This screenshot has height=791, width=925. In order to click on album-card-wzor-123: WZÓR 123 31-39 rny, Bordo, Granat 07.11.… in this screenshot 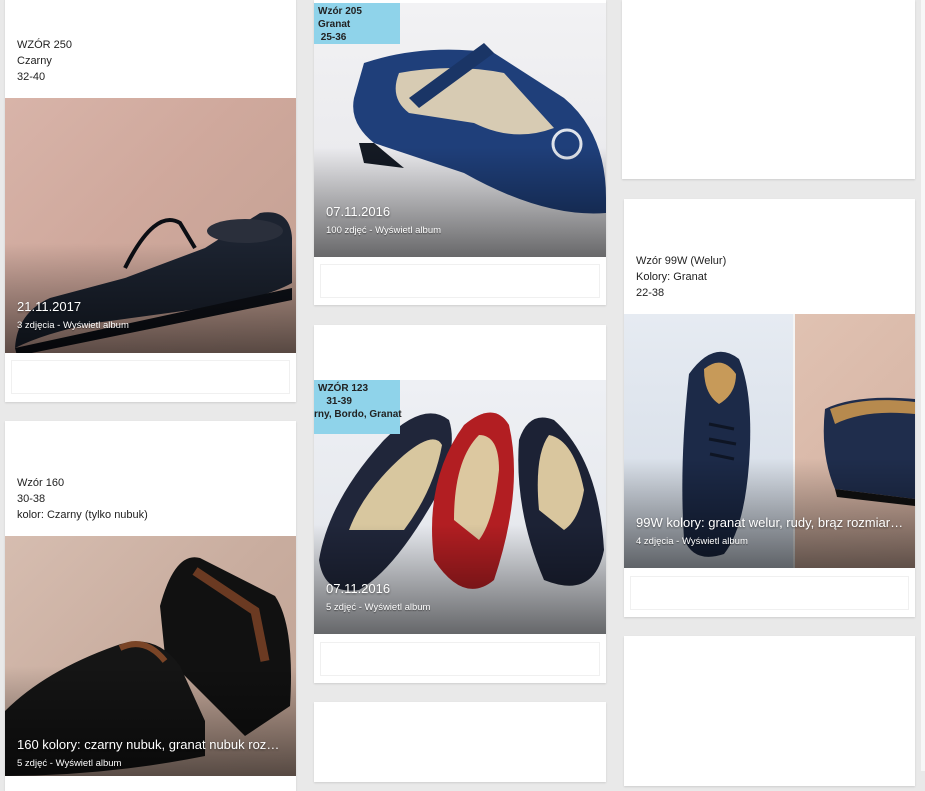, I will do `click(460, 504)`.